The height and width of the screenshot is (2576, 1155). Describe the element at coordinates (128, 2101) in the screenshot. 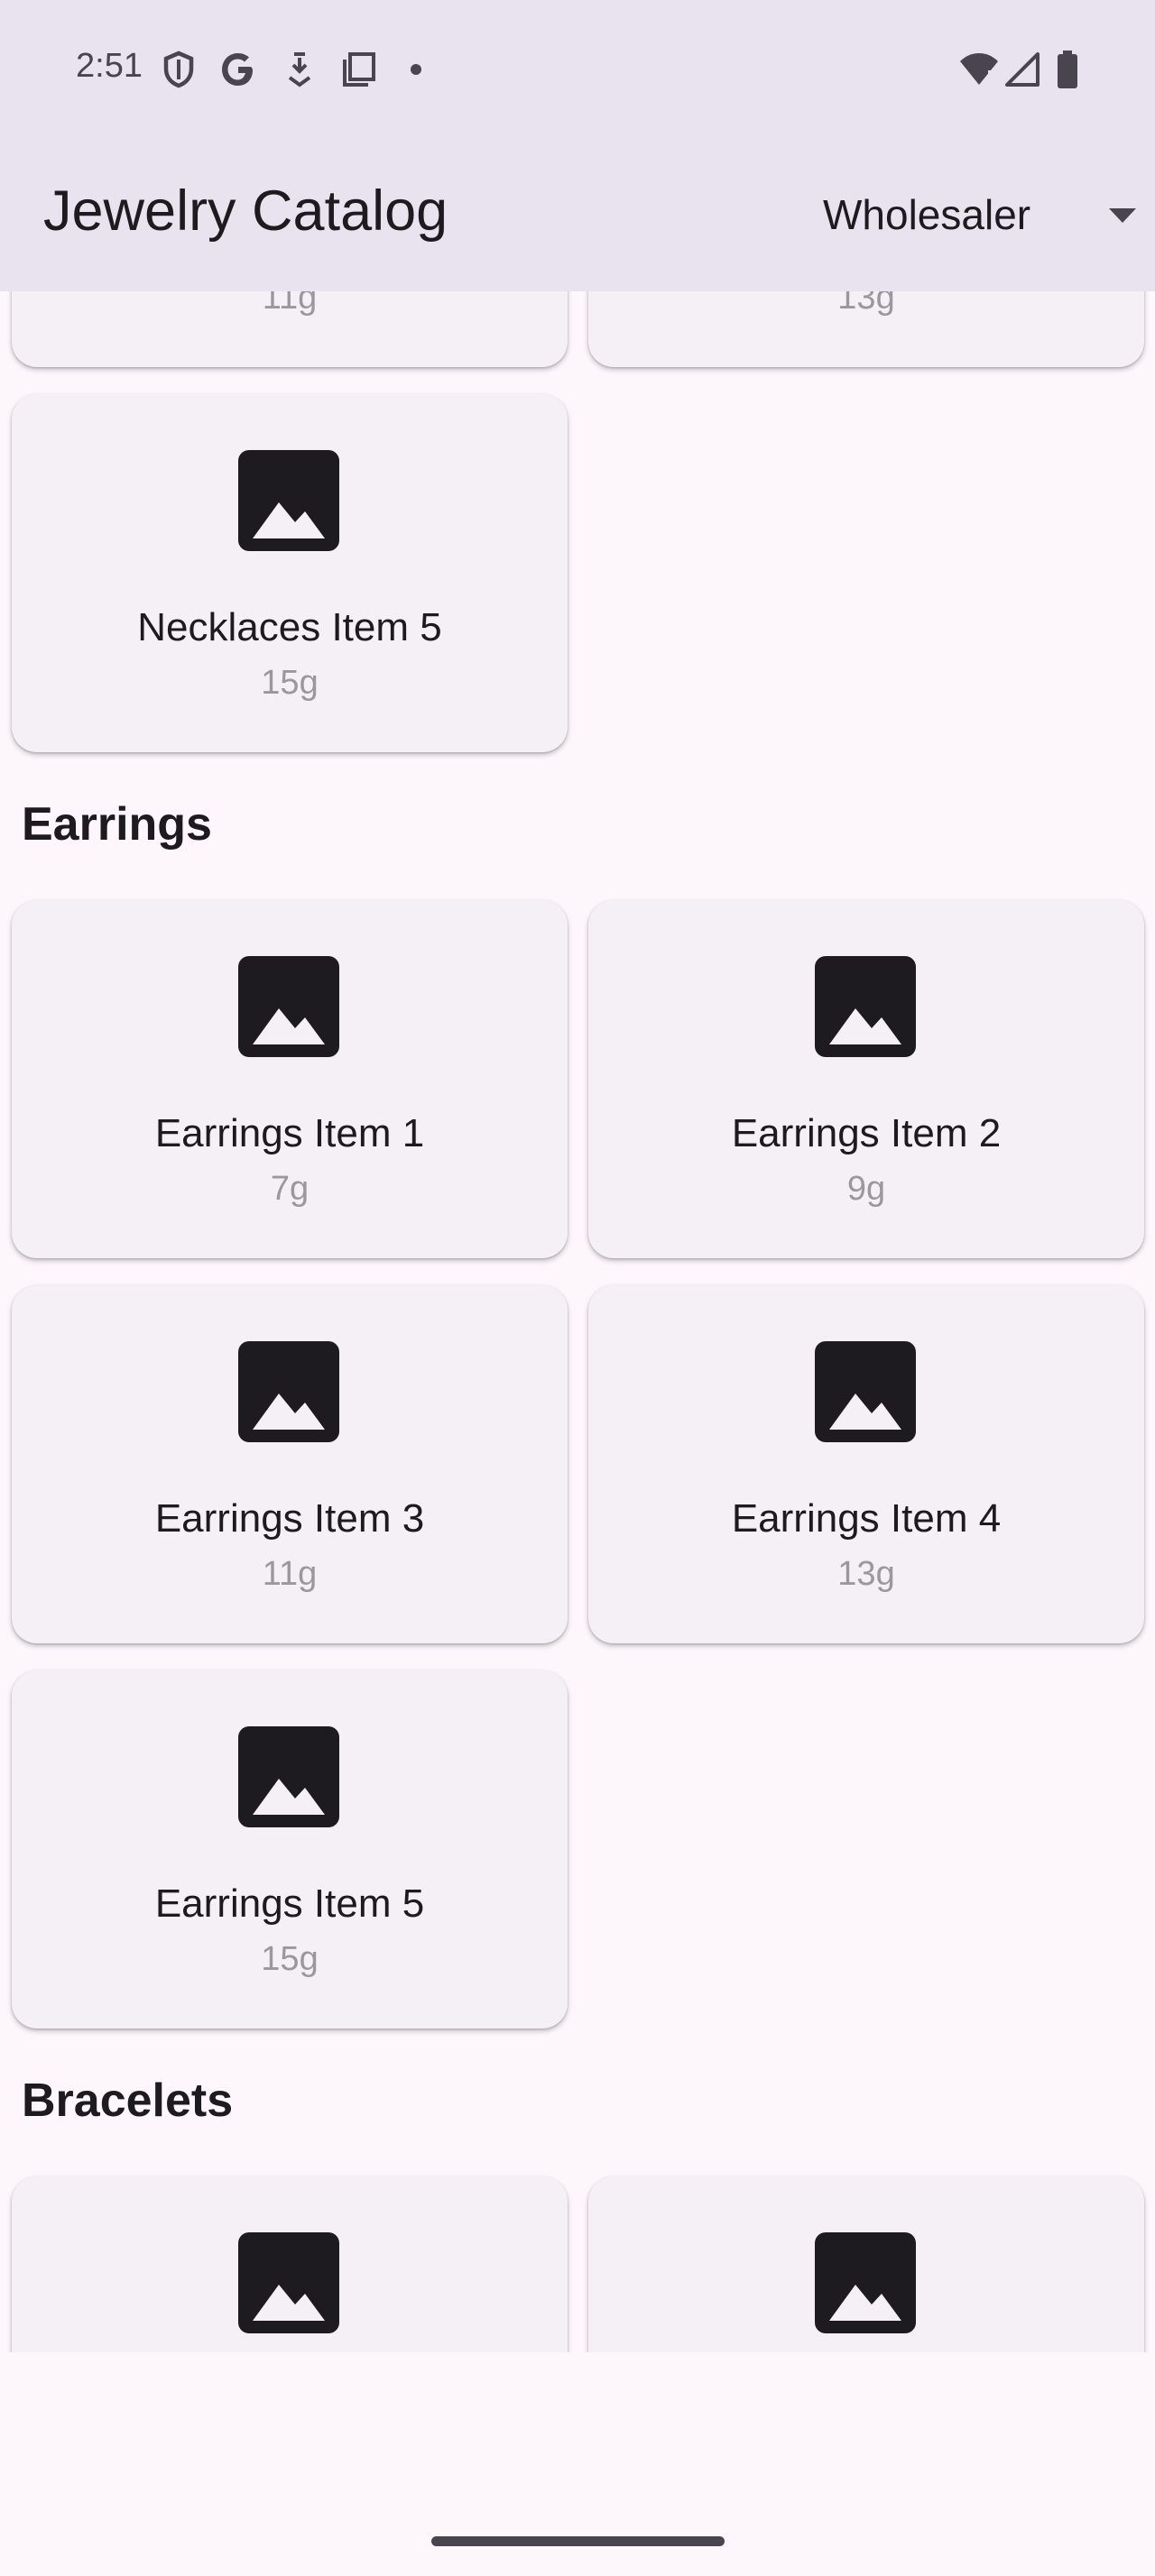

I see `section-title-bracelets: Bracelets` at that location.